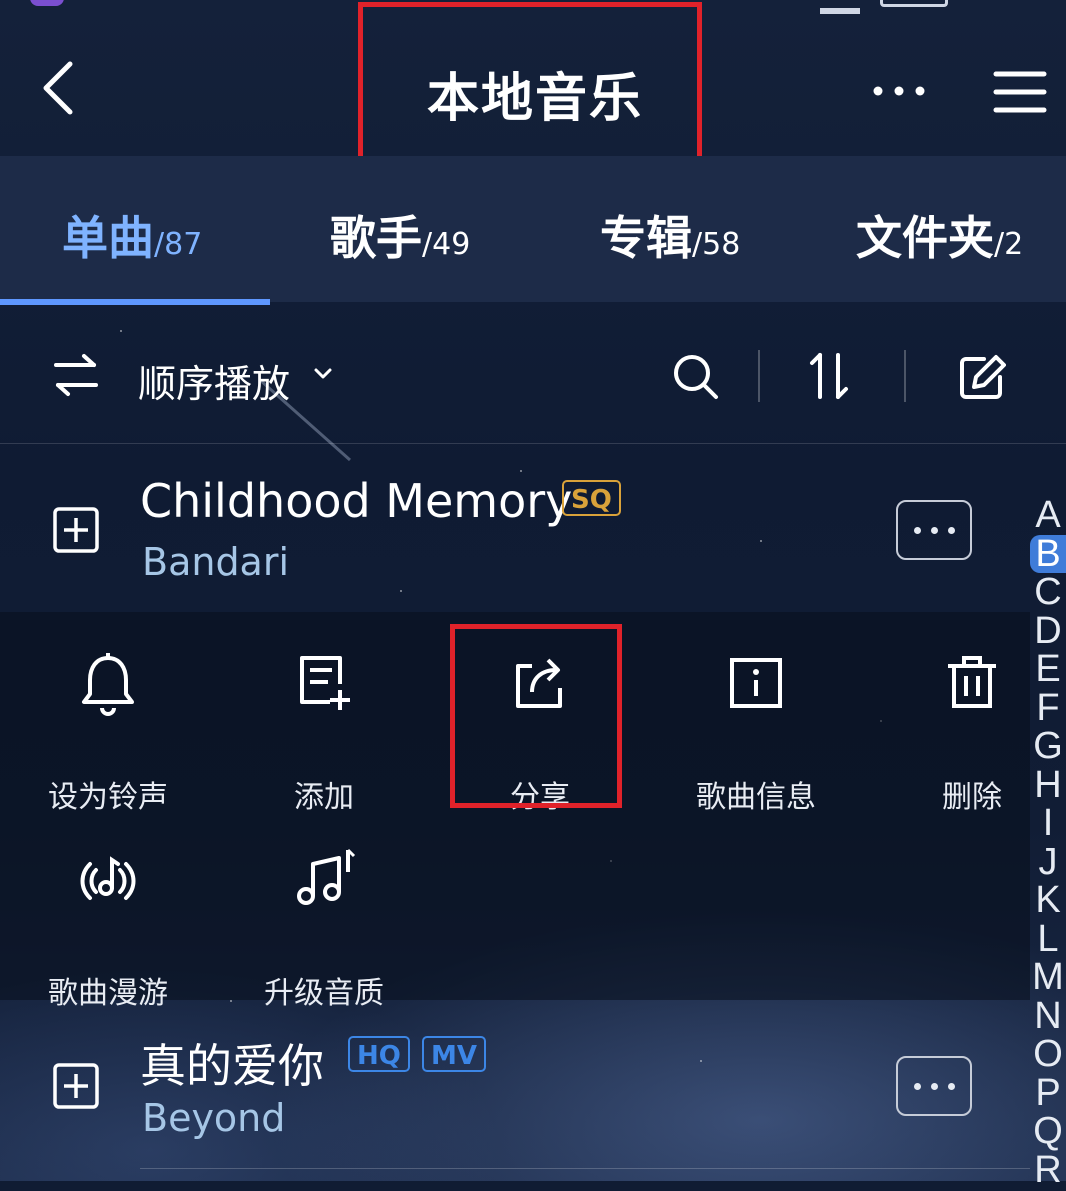 The width and height of the screenshot is (1066, 1191). I want to click on mv-badge: MV, so click(454, 1054).